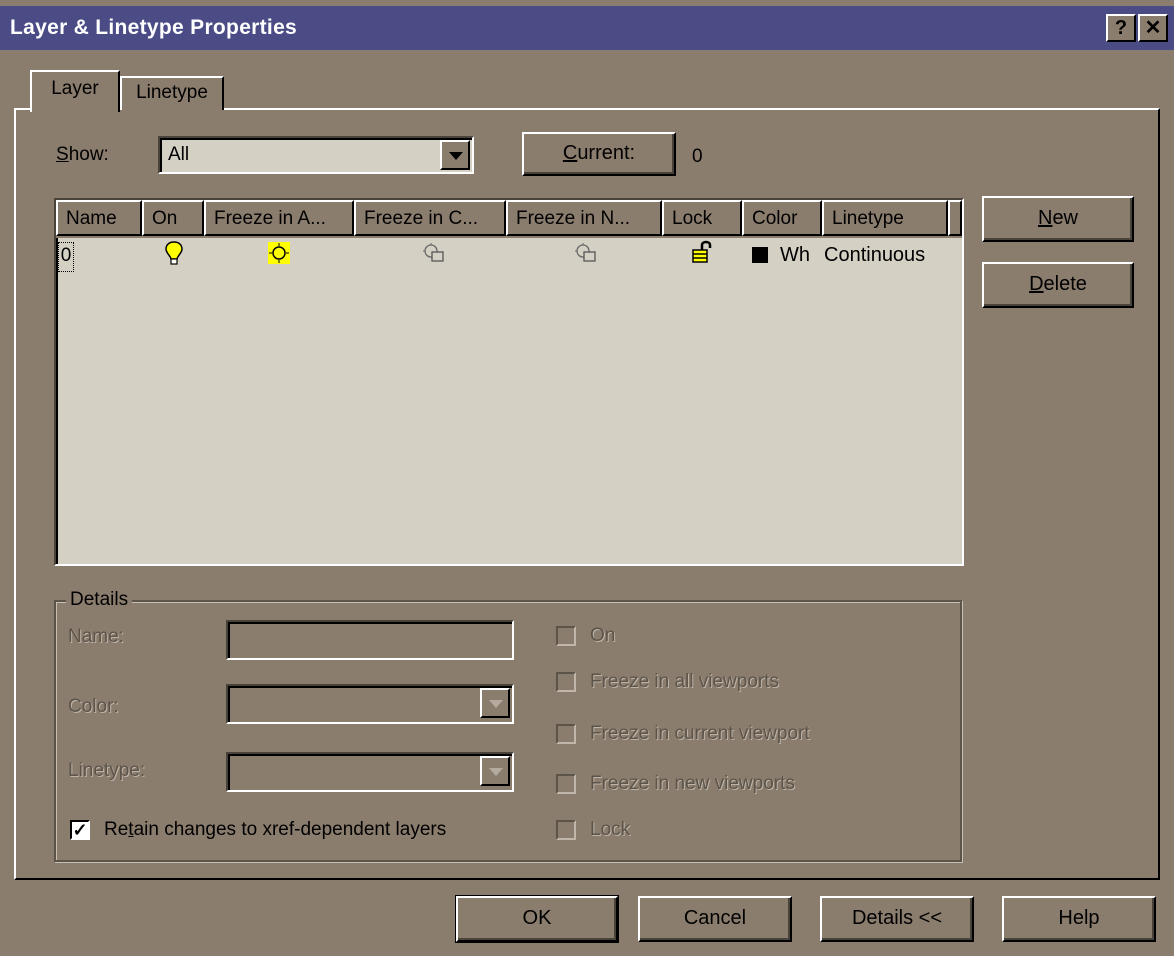 The image size is (1174, 956). I want to click on linetype-cell: Continuous, so click(874, 255).